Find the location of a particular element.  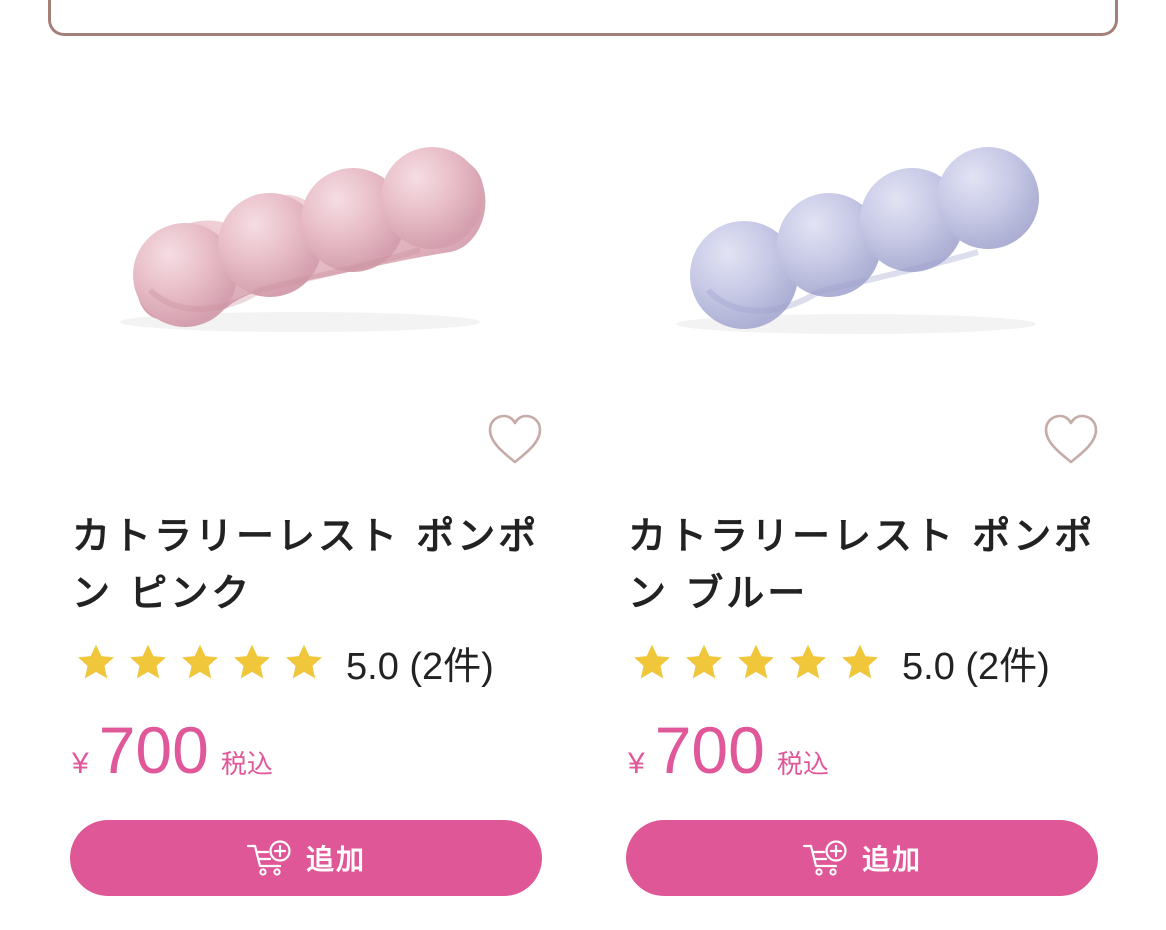

filter-box is located at coordinates (583, 18).